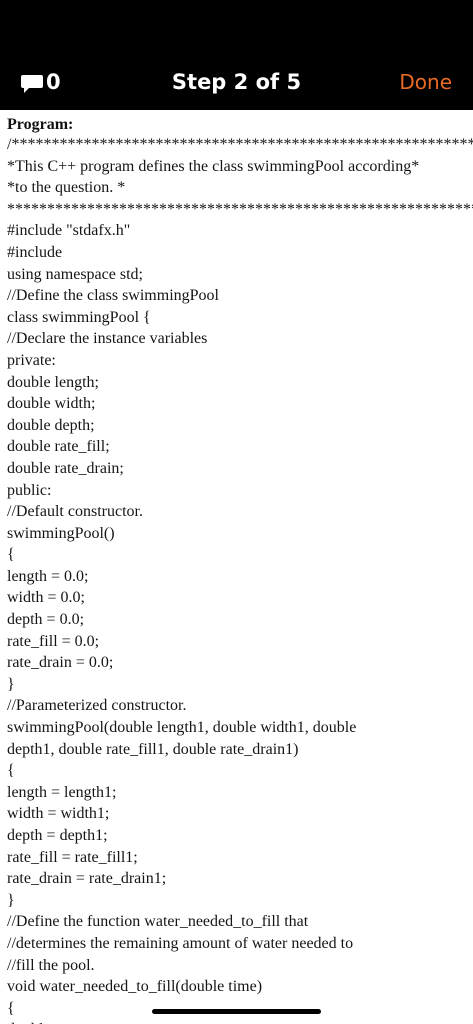 This screenshot has height=1024, width=473. What do you see at coordinates (75, 512) in the screenshot?
I see `code-line: //Default constructor.` at bounding box center [75, 512].